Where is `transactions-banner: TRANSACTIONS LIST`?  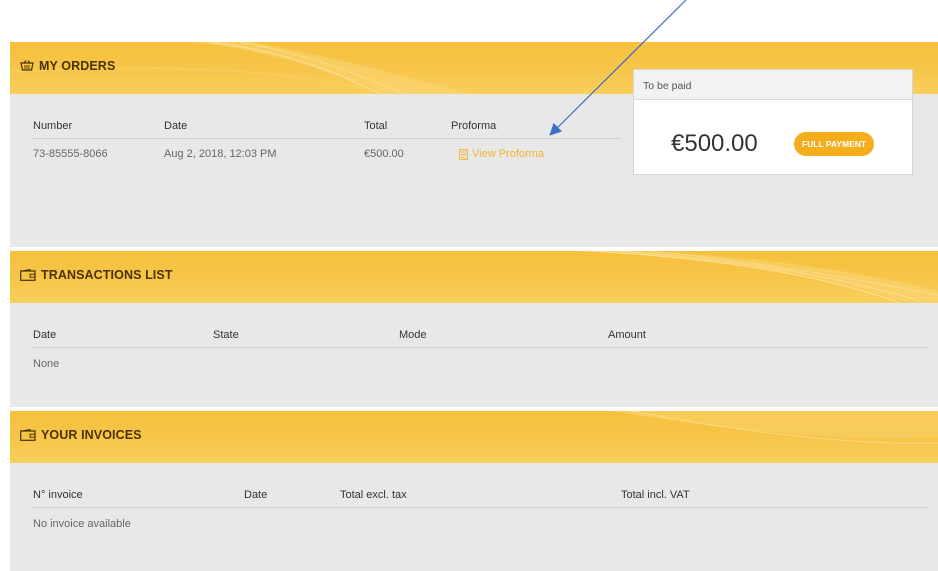
transactions-banner: TRANSACTIONS LIST is located at coordinates (474, 277).